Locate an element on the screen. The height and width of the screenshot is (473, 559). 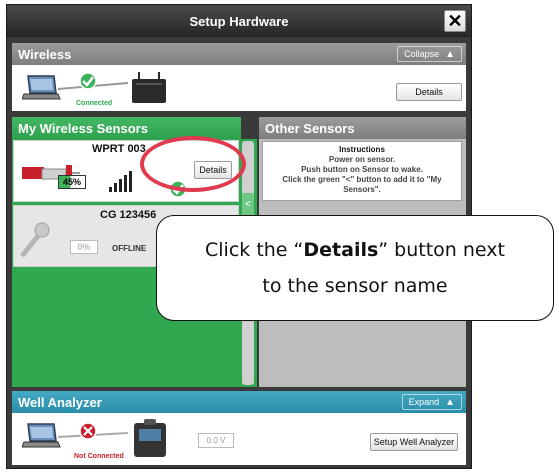
battery-percent: 45% is located at coordinates (71, 182).